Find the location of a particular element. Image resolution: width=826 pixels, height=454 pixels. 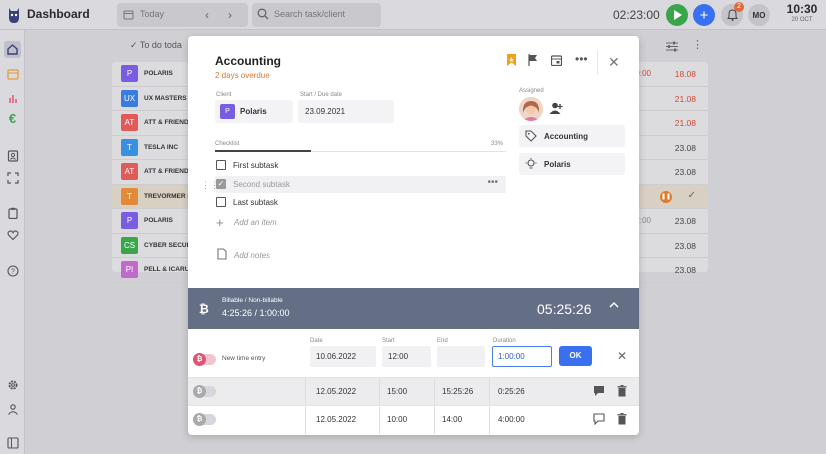

client-label: Client is located at coordinates (224, 95).